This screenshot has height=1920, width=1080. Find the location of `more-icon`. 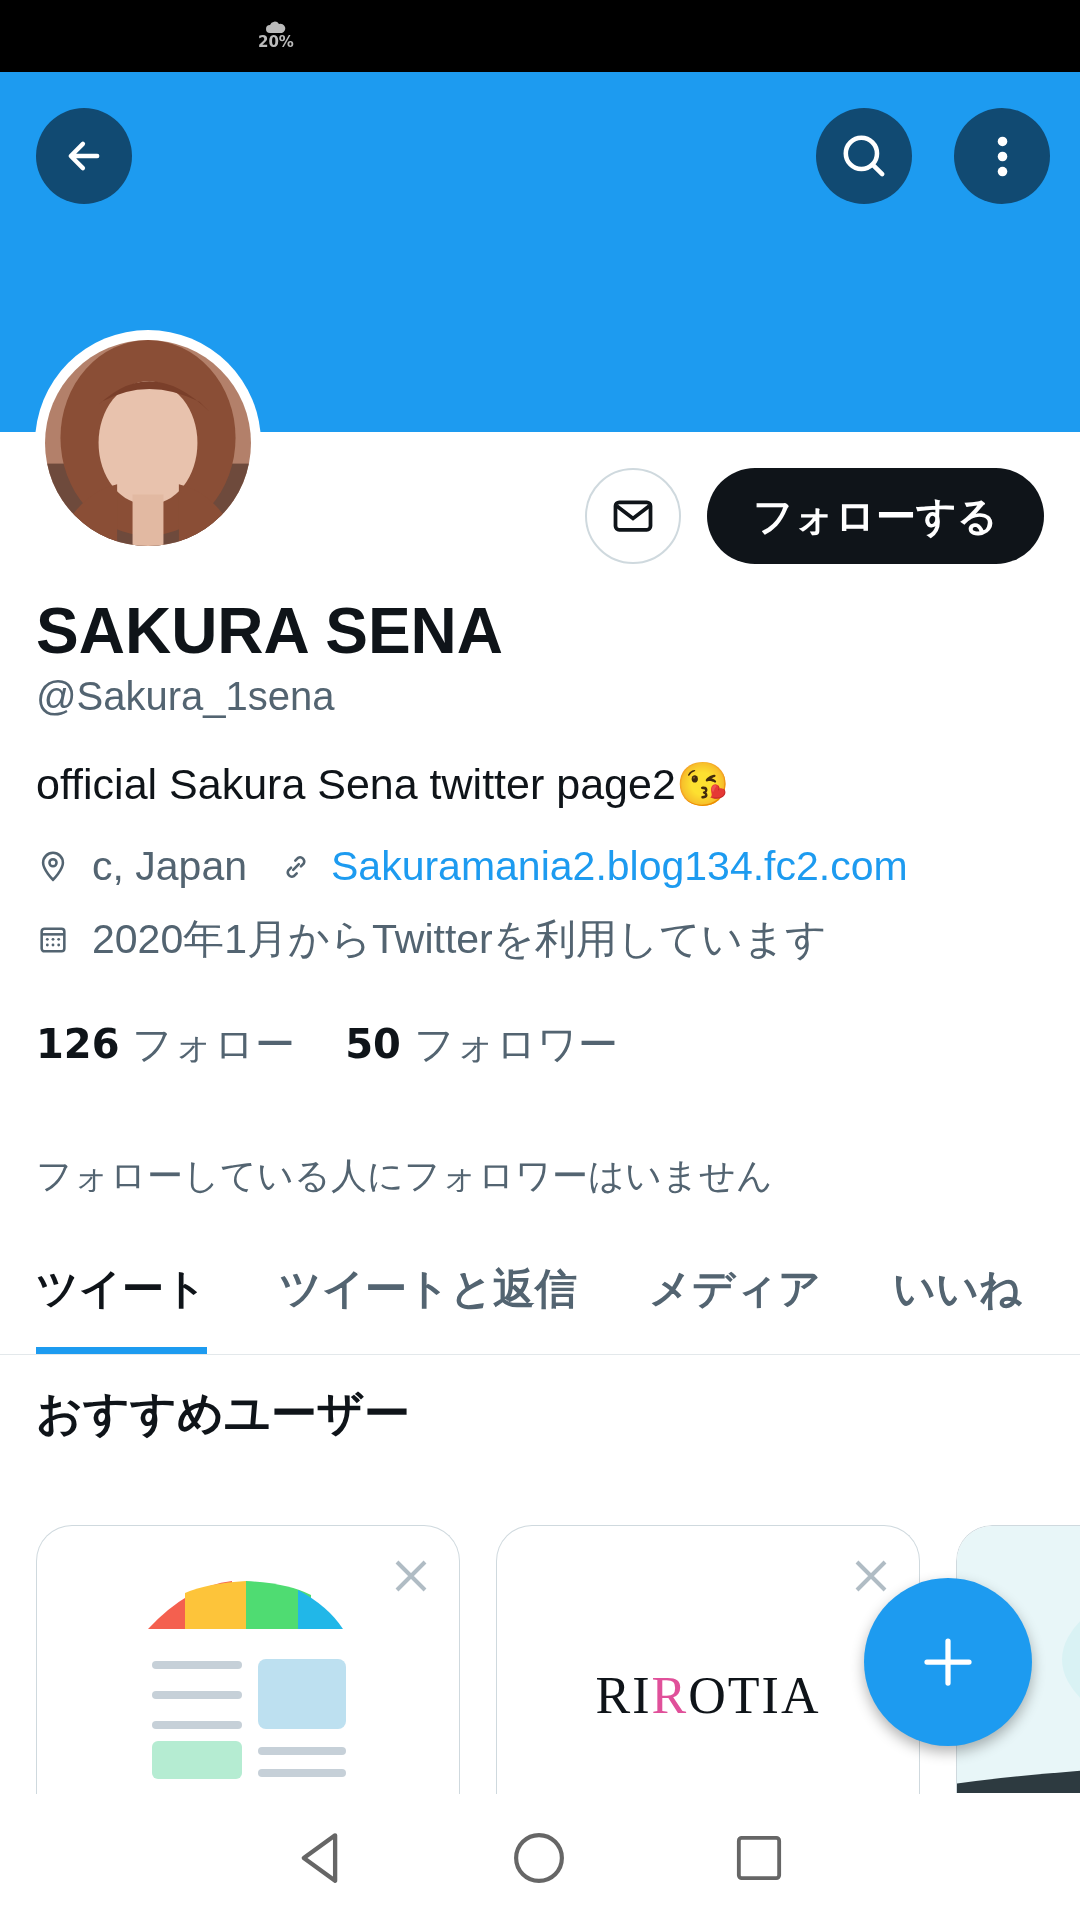

more-icon is located at coordinates (1002, 156).